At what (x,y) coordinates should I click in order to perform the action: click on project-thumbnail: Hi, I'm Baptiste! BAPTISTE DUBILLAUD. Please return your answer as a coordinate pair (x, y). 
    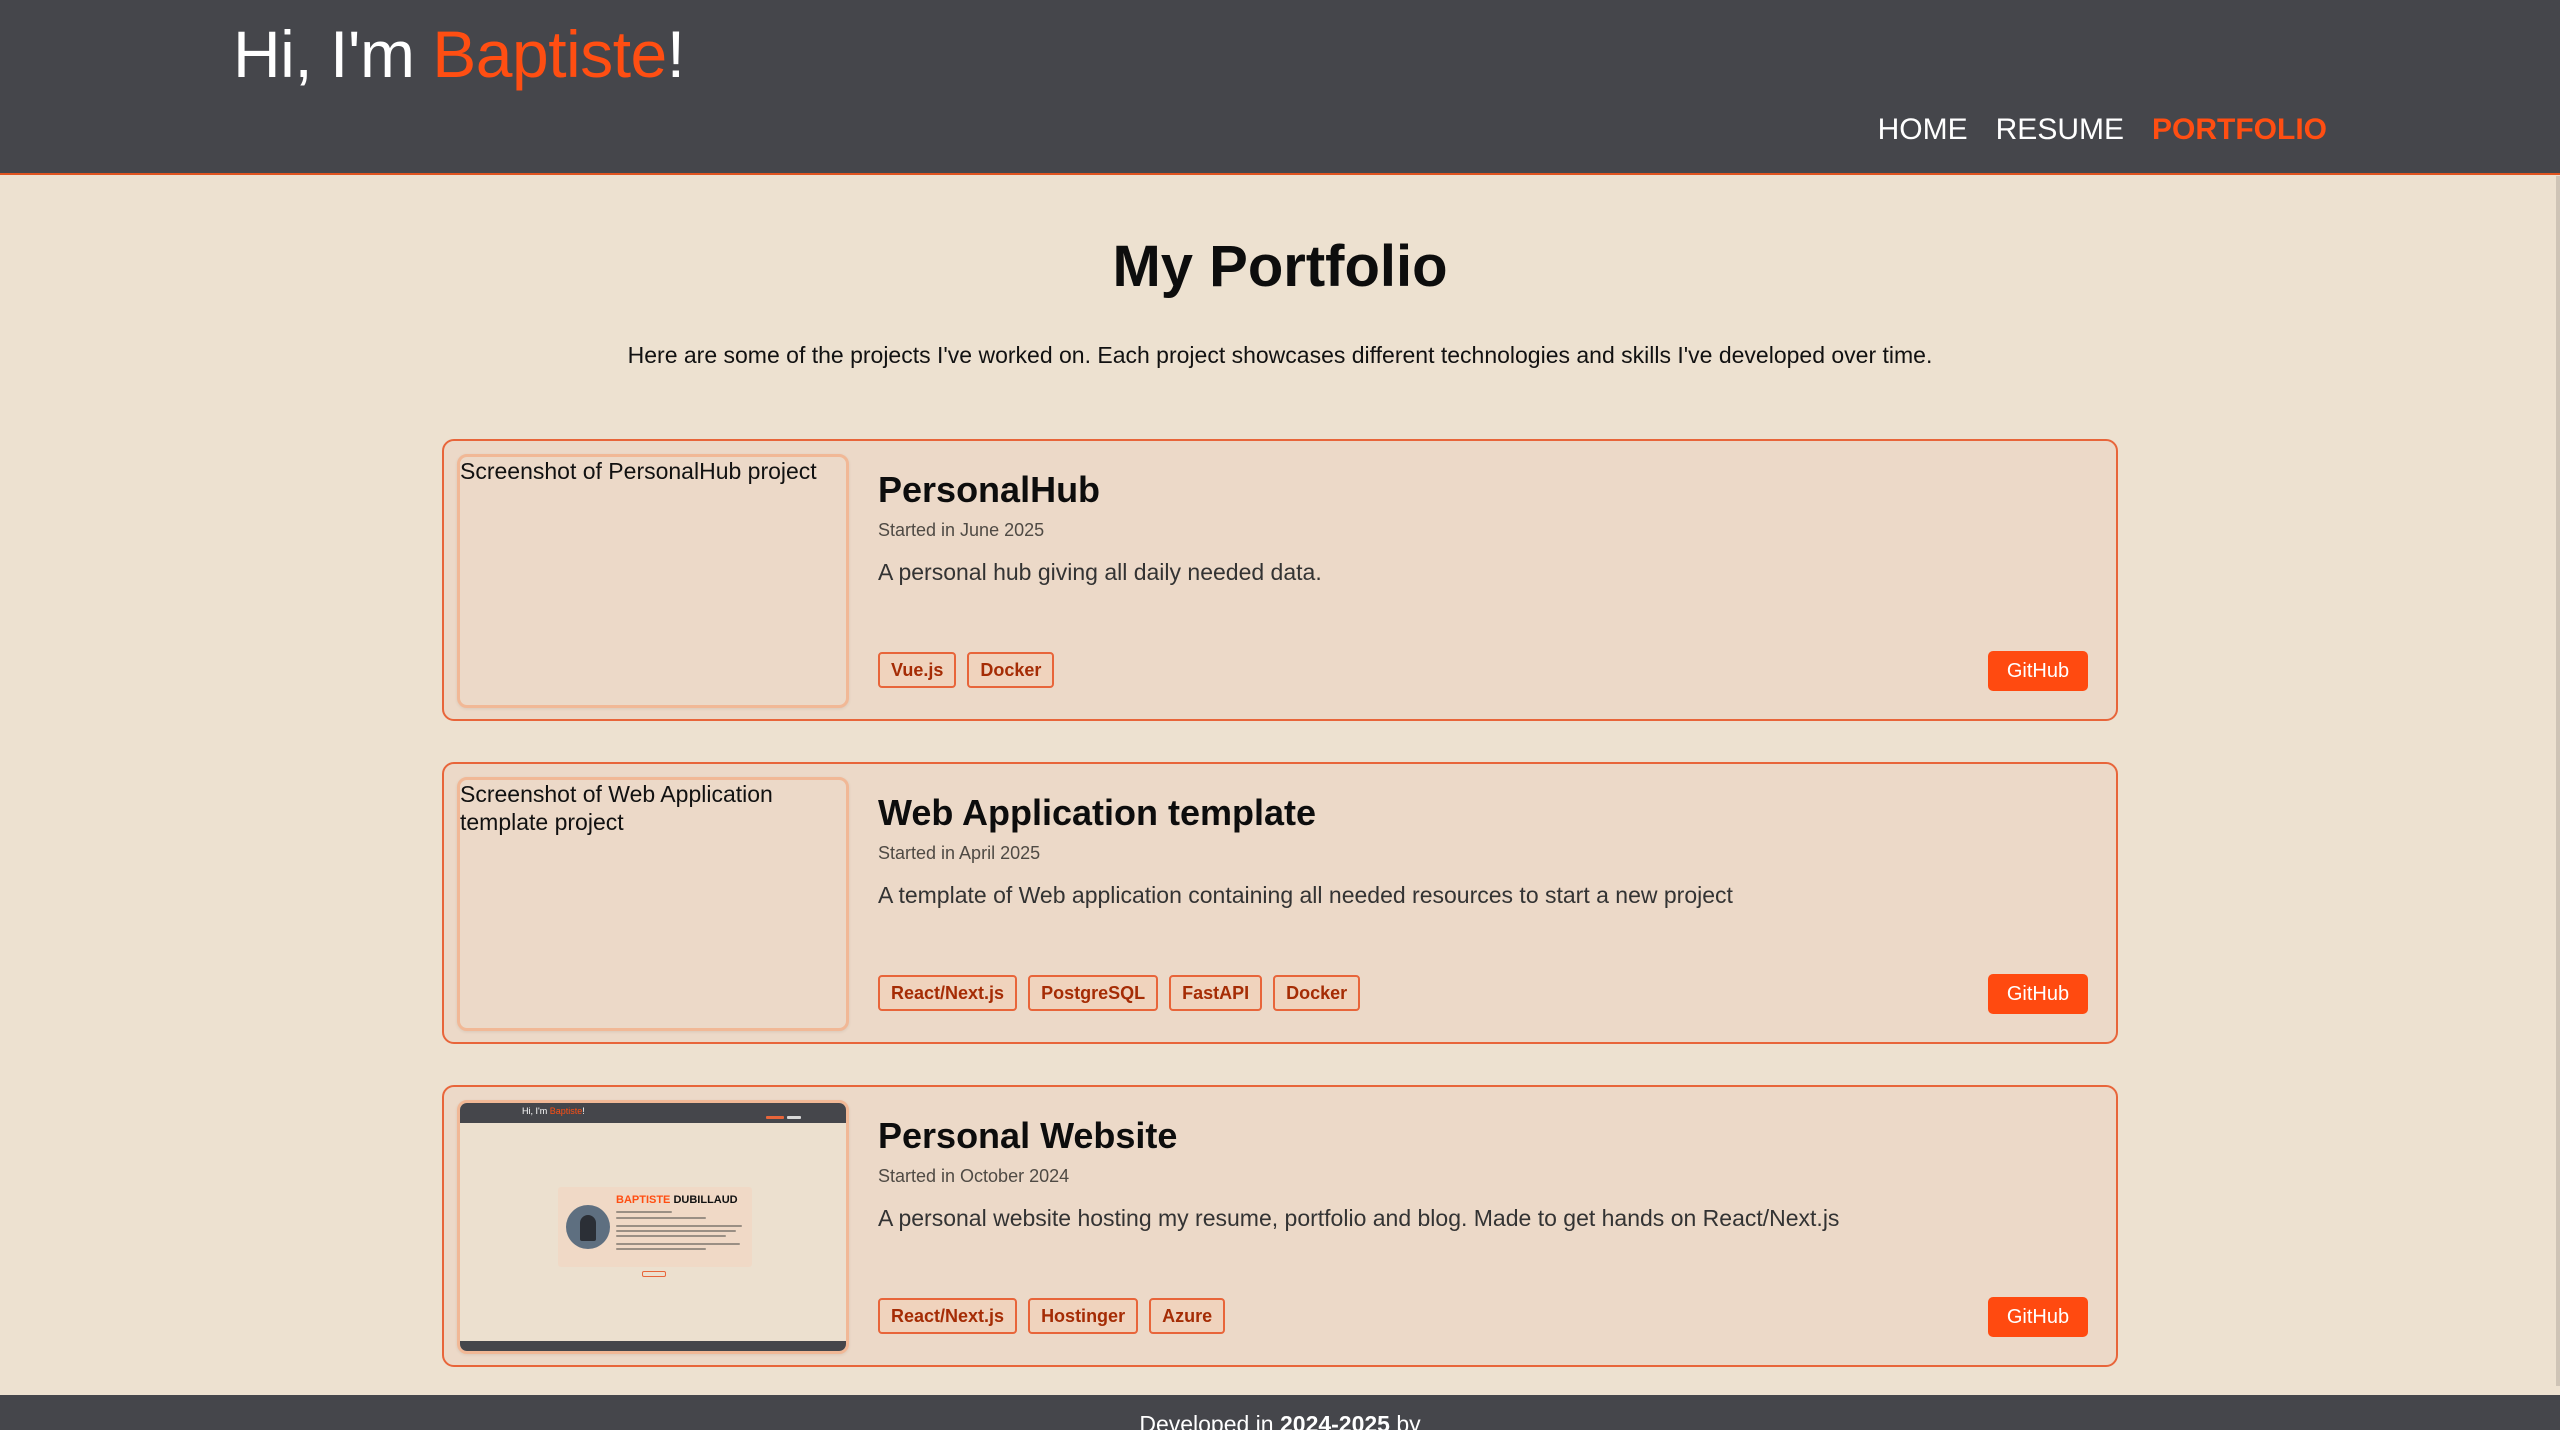
    Looking at the image, I should click on (653, 1227).